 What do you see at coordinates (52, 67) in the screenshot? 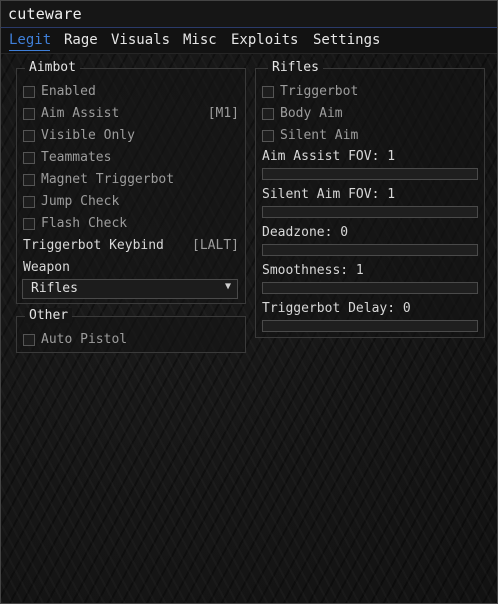
I see `aimbot-group-title: Aimbot` at bounding box center [52, 67].